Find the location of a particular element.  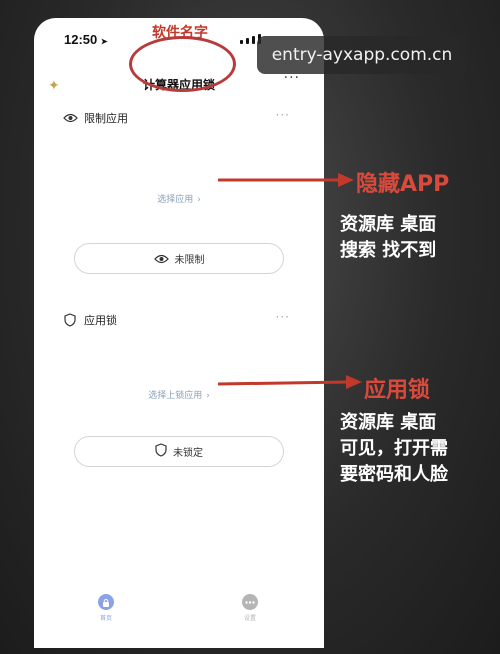

restrict-section-title: 限制应用 is located at coordinates (106, 118).